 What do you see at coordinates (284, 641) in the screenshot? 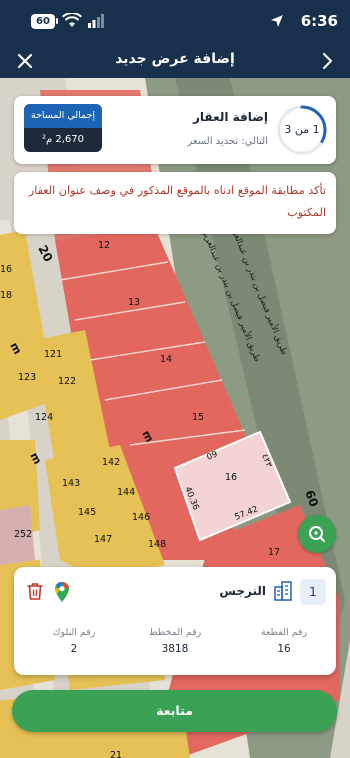
I see `parcel-number-field: رقم القطعة 16` at bounding box center [284, 641].